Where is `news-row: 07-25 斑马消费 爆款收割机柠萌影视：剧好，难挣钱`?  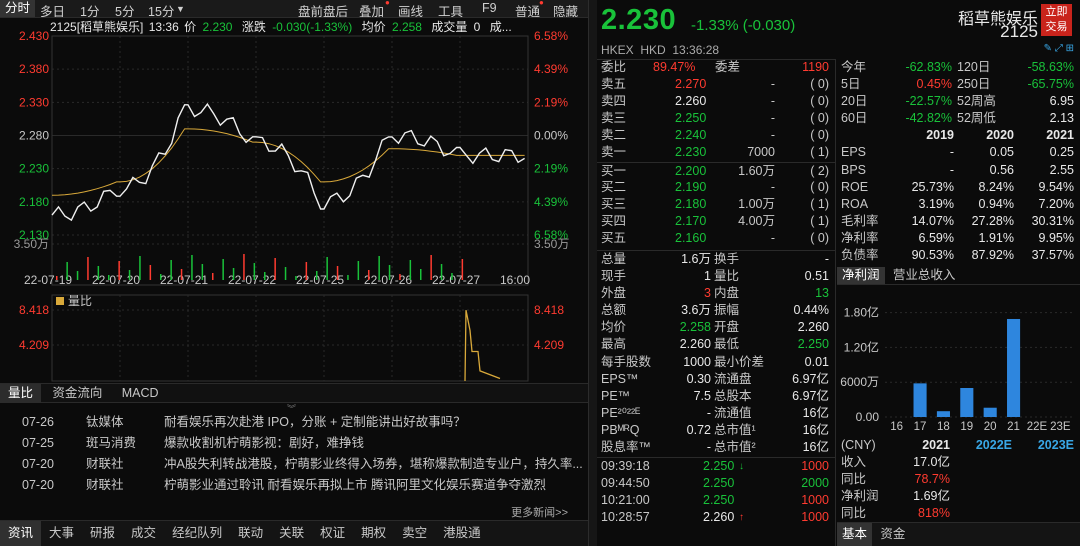
news-row: 07-25 斑马消费 爆款收割机柠萌影视：剧好，难挣钱 is located at coordinates (294, 443).